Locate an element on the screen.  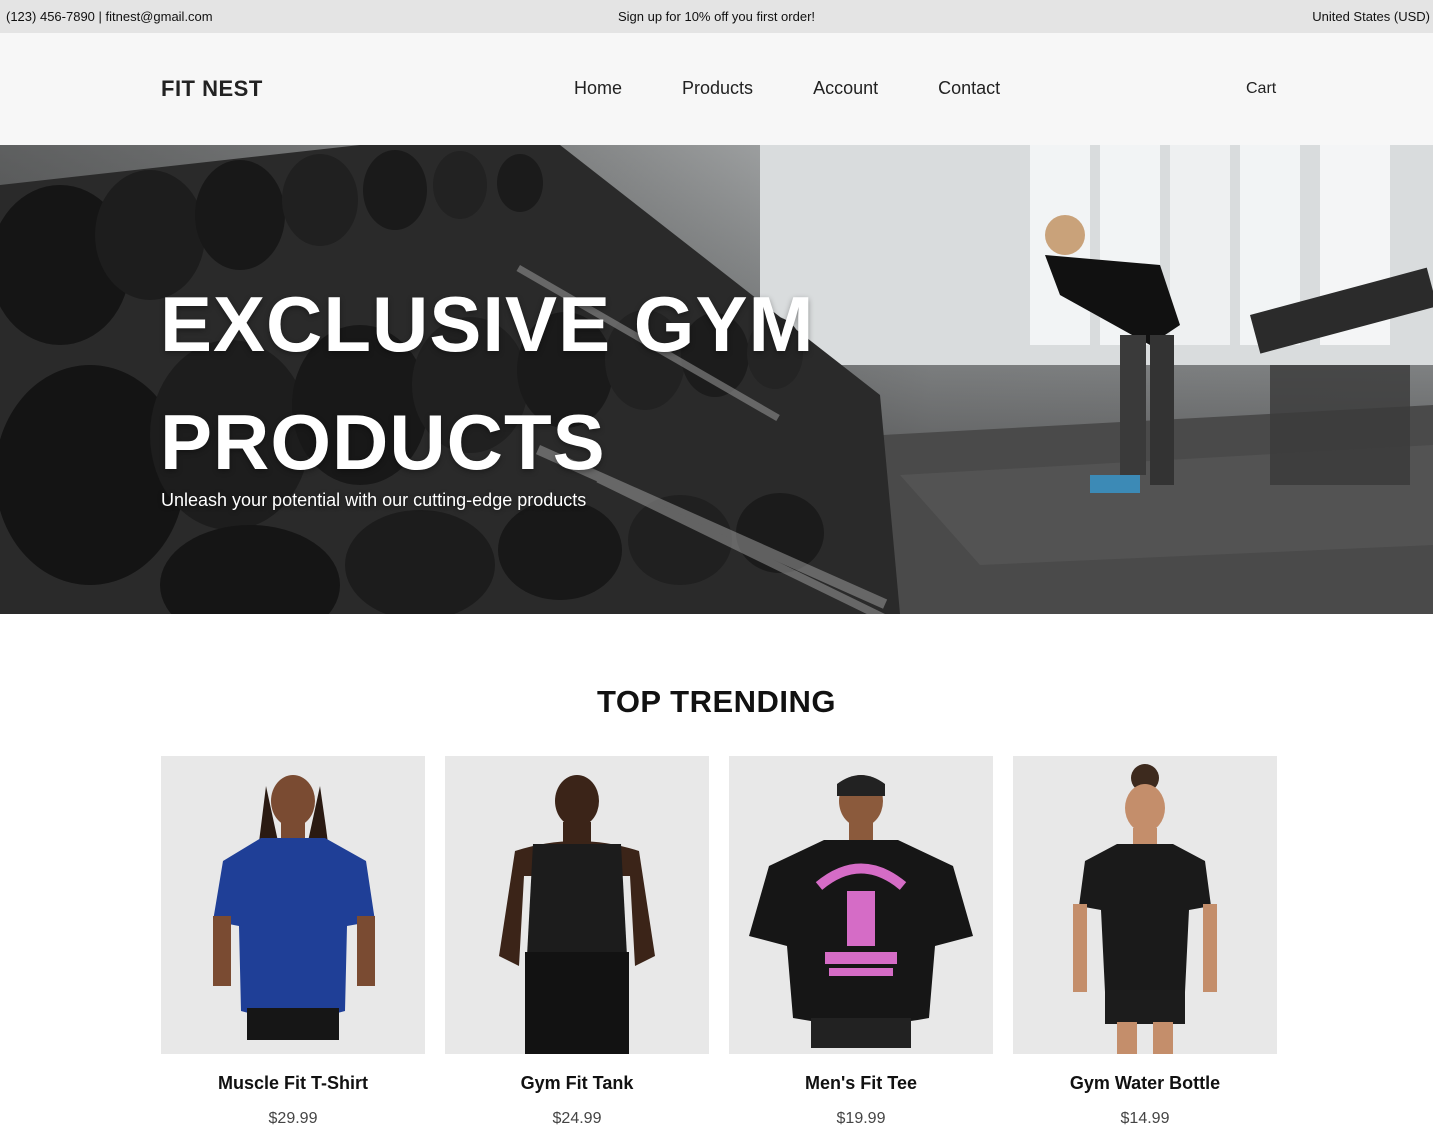
product-card: Men's Fit Tee $19.99 is located at coordinates (861, 942).